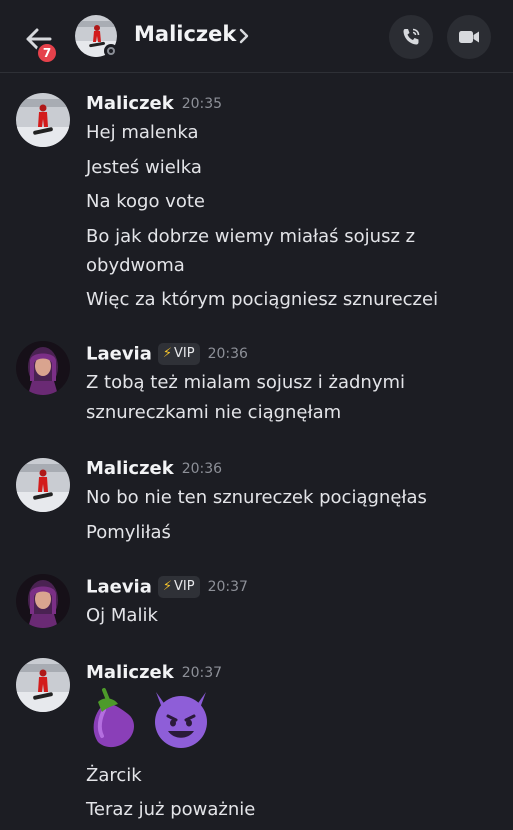  What do you see at coordinates (262, 299) in the screenshot?
I see `message-text: Więc za którym pociągniesz sznureczei` at bounding box center [262, 299].